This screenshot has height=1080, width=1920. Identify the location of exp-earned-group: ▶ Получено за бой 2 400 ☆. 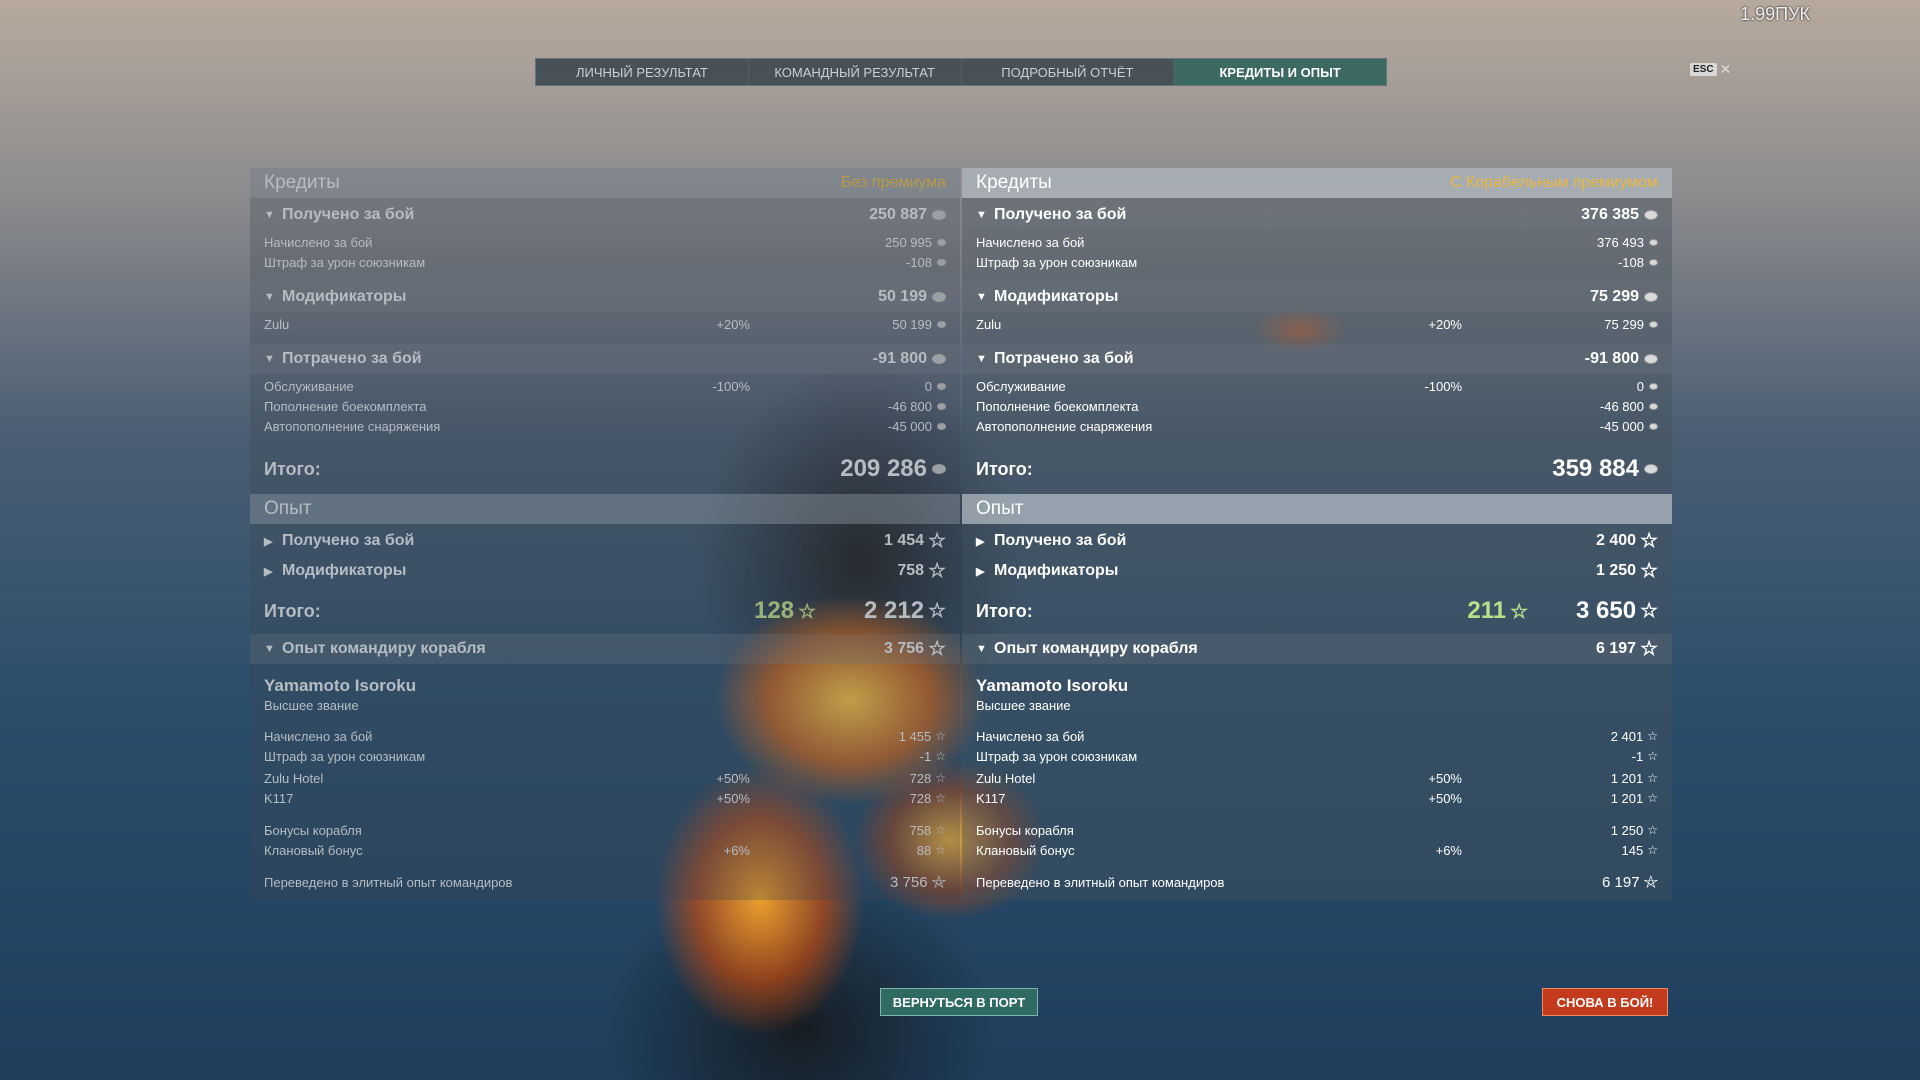
(1317, 541).